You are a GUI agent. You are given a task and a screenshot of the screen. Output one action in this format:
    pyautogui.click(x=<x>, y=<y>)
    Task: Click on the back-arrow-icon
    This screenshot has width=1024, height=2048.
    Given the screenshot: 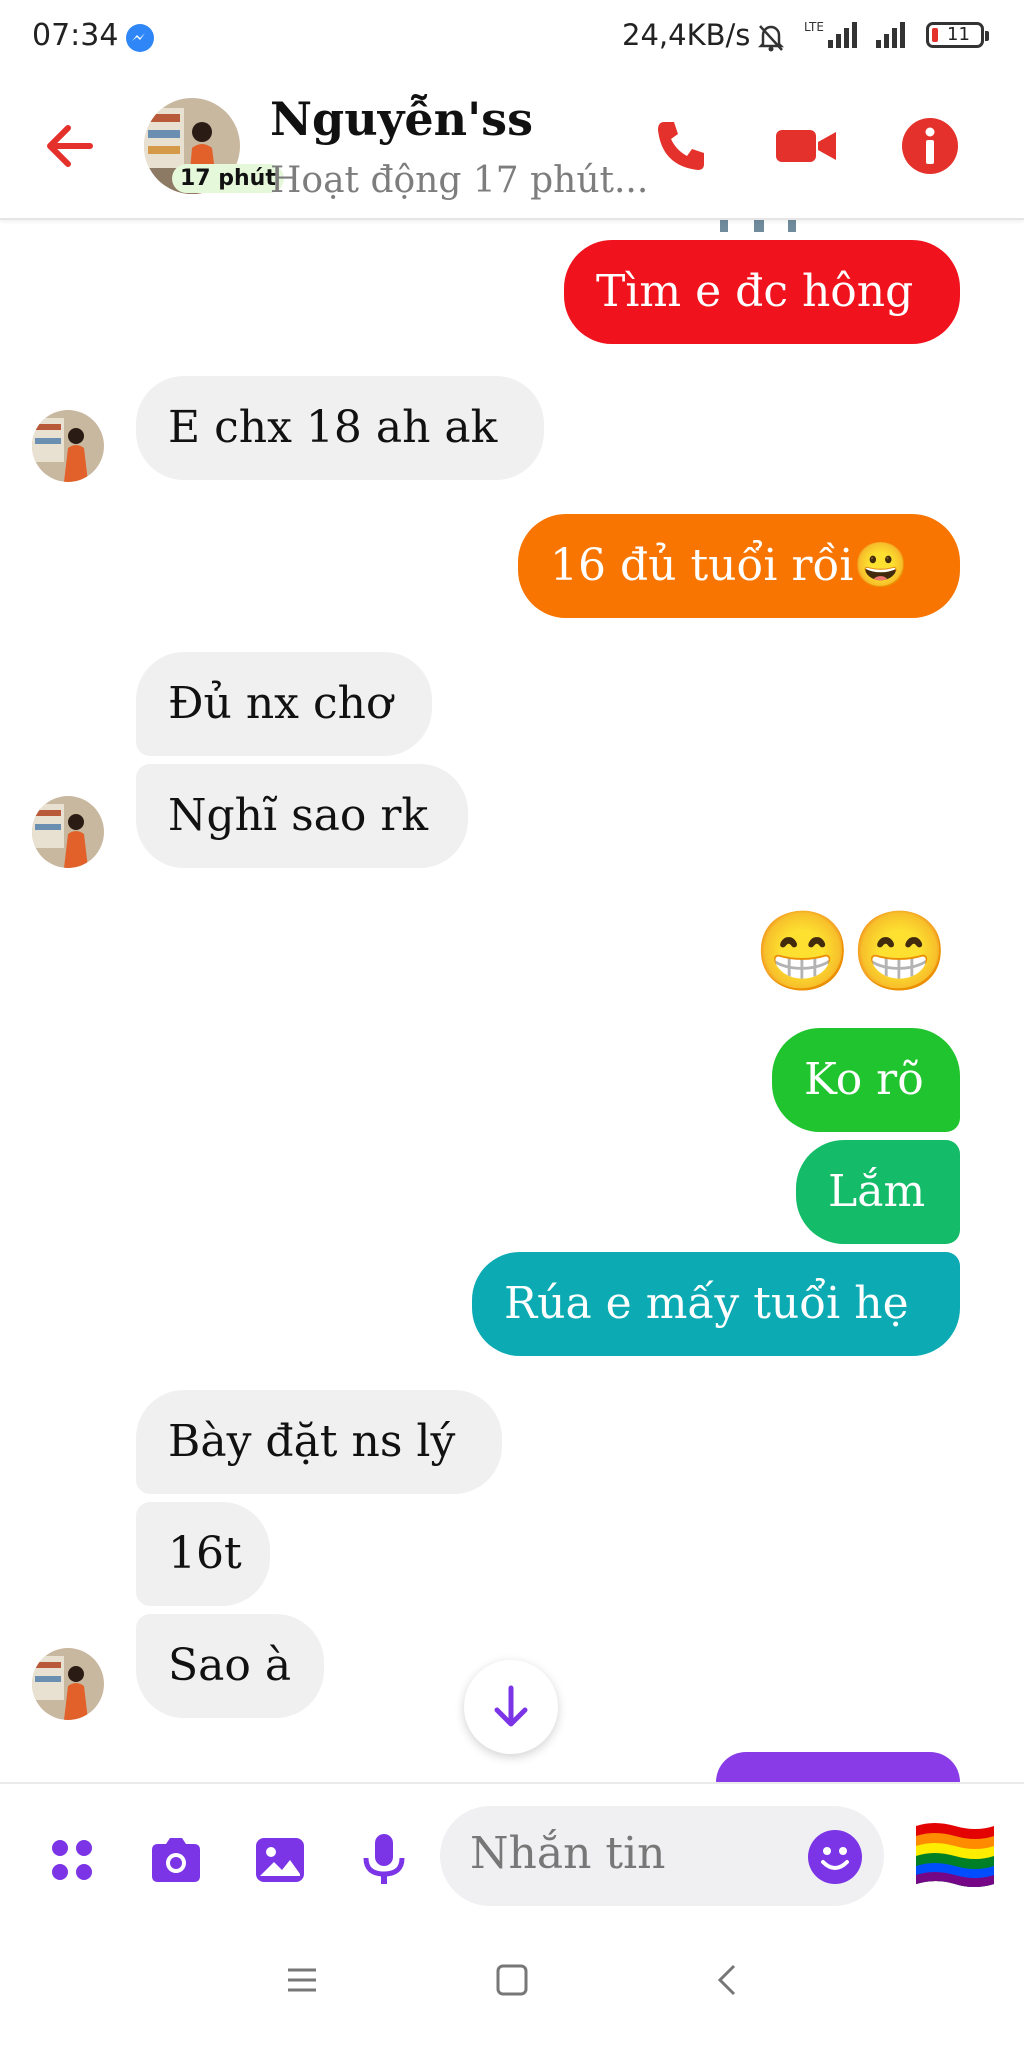 What is the action you would take?
    pyautogui.click(x=70, y=146)
    